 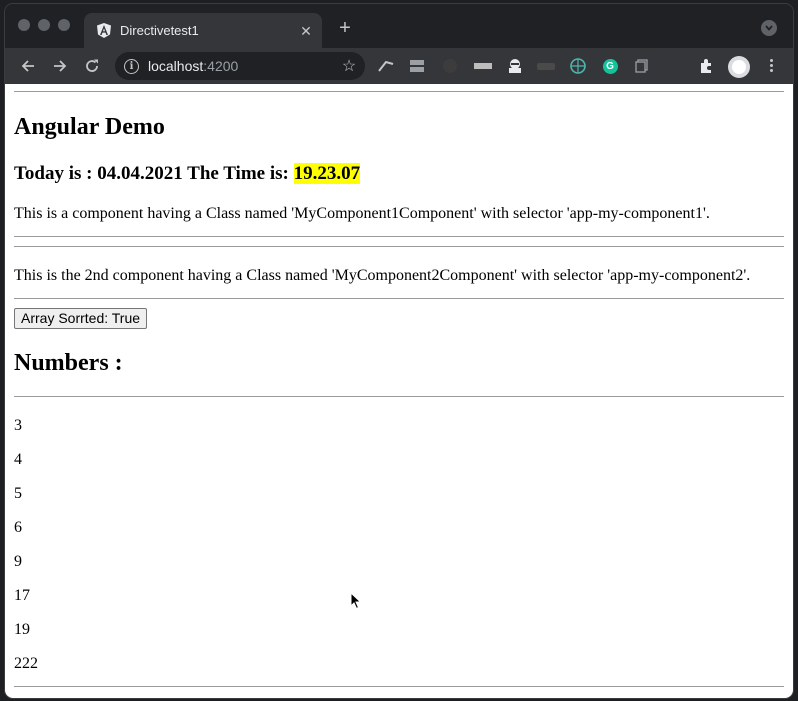 I want to click on extensions-puzzle-icon, so click(x=706, y=66).